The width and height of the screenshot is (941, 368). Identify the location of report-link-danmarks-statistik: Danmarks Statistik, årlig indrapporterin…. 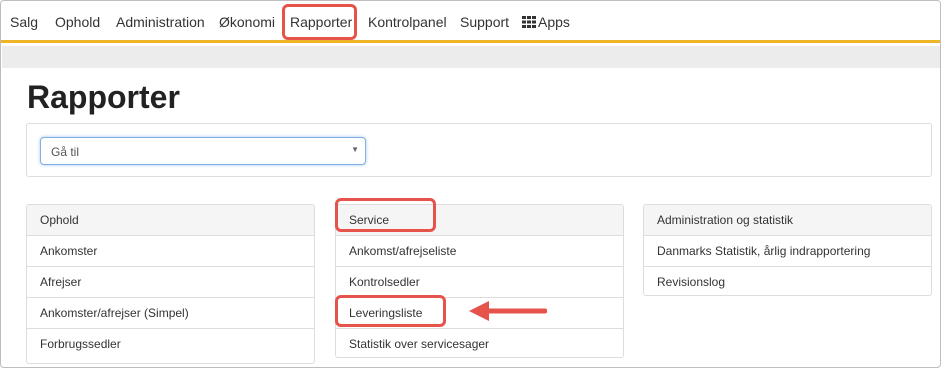
(787, 251).